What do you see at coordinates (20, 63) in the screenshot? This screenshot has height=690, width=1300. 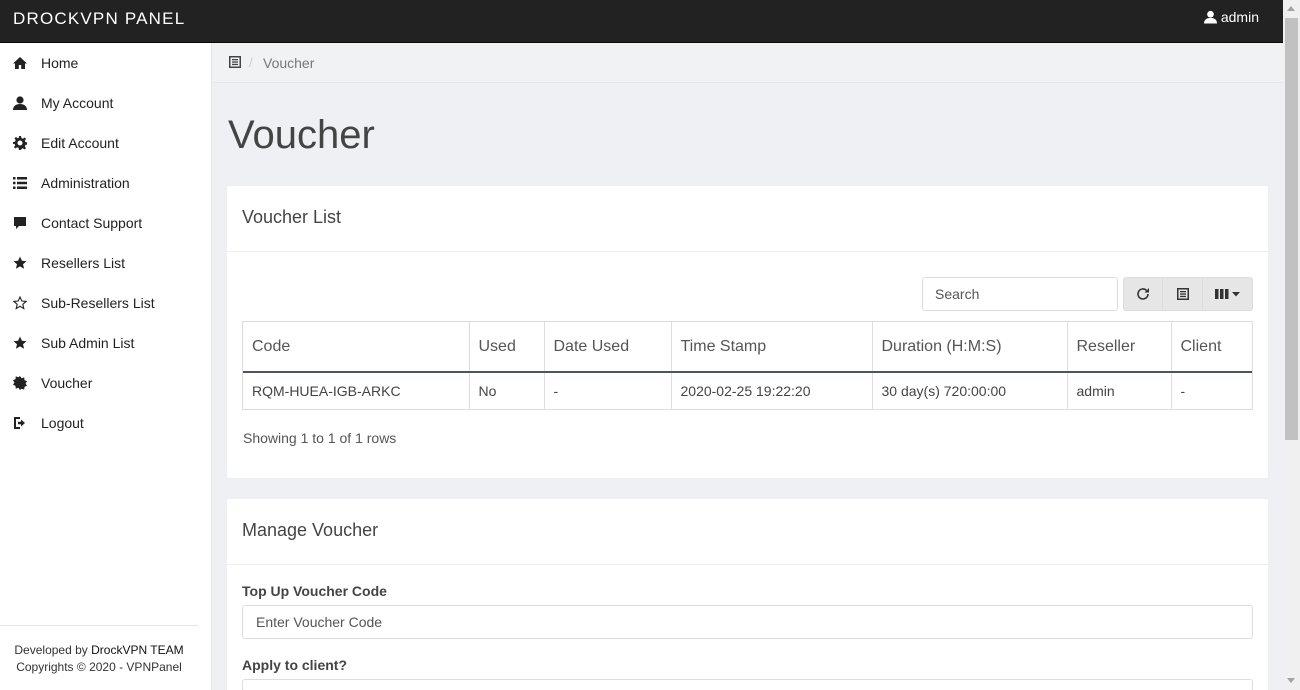 I see `home-icon` at bounding box center [20, 63].